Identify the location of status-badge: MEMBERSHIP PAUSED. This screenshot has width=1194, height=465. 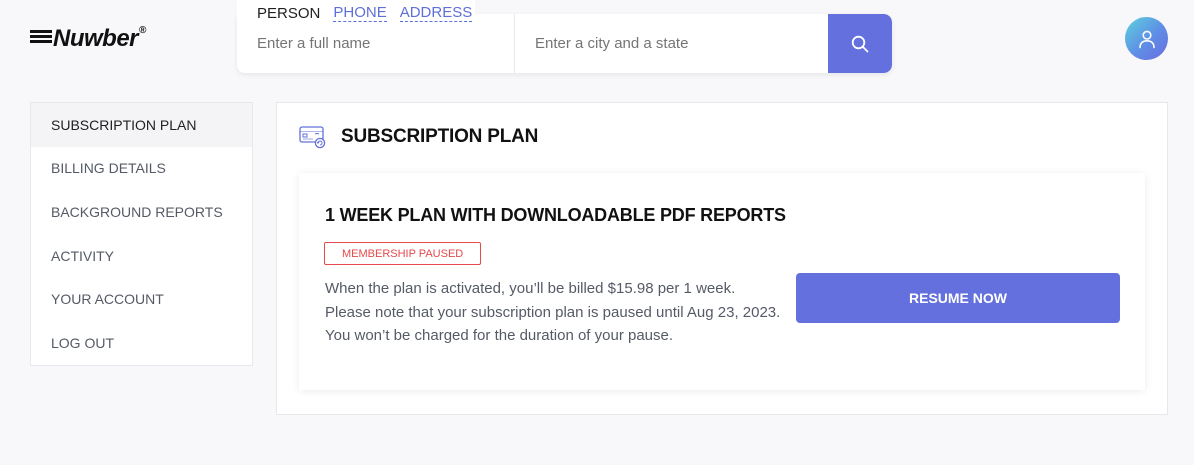
(403, 253).